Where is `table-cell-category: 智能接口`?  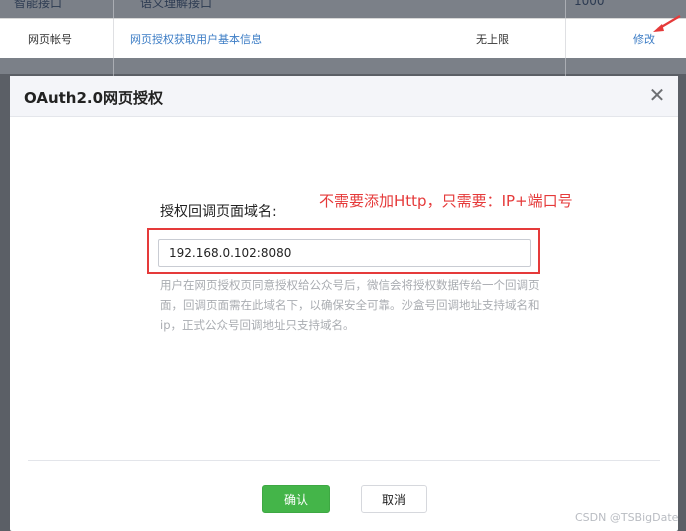 table-cell-category: 智能接口 is located at coordinates (38, 5).